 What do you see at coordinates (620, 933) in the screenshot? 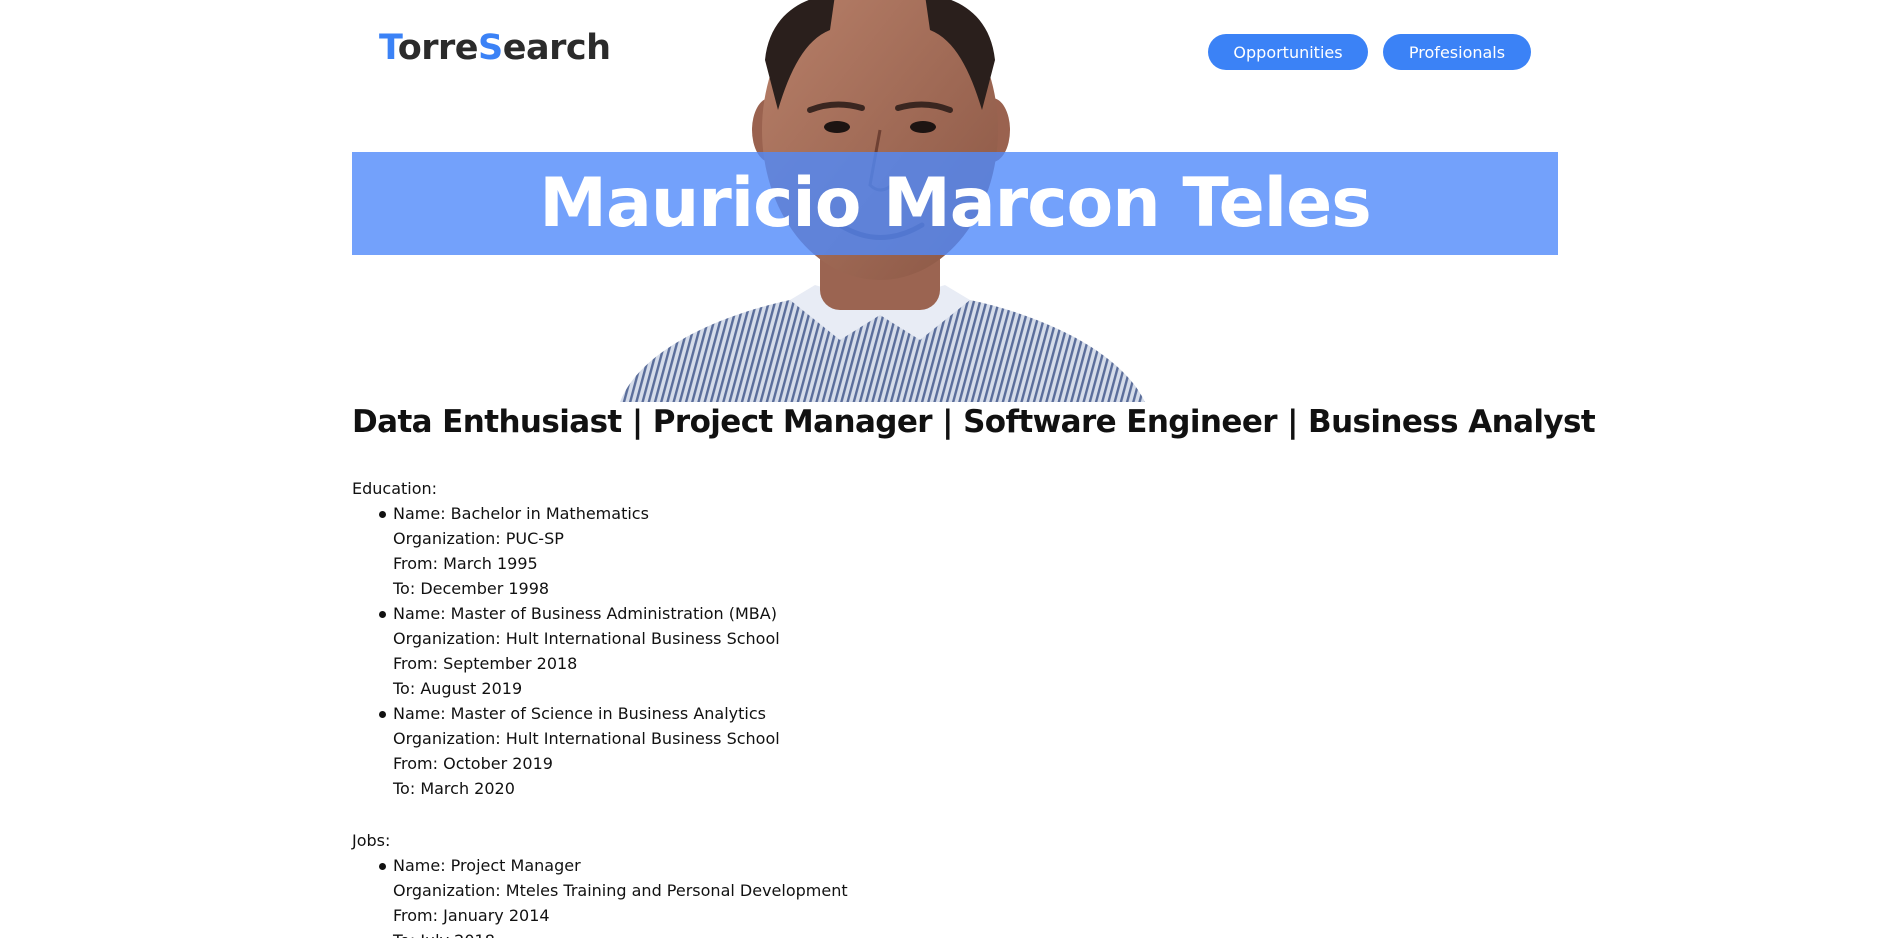
I see `job-to: To: July 2018` at bounding box center [620, 933].